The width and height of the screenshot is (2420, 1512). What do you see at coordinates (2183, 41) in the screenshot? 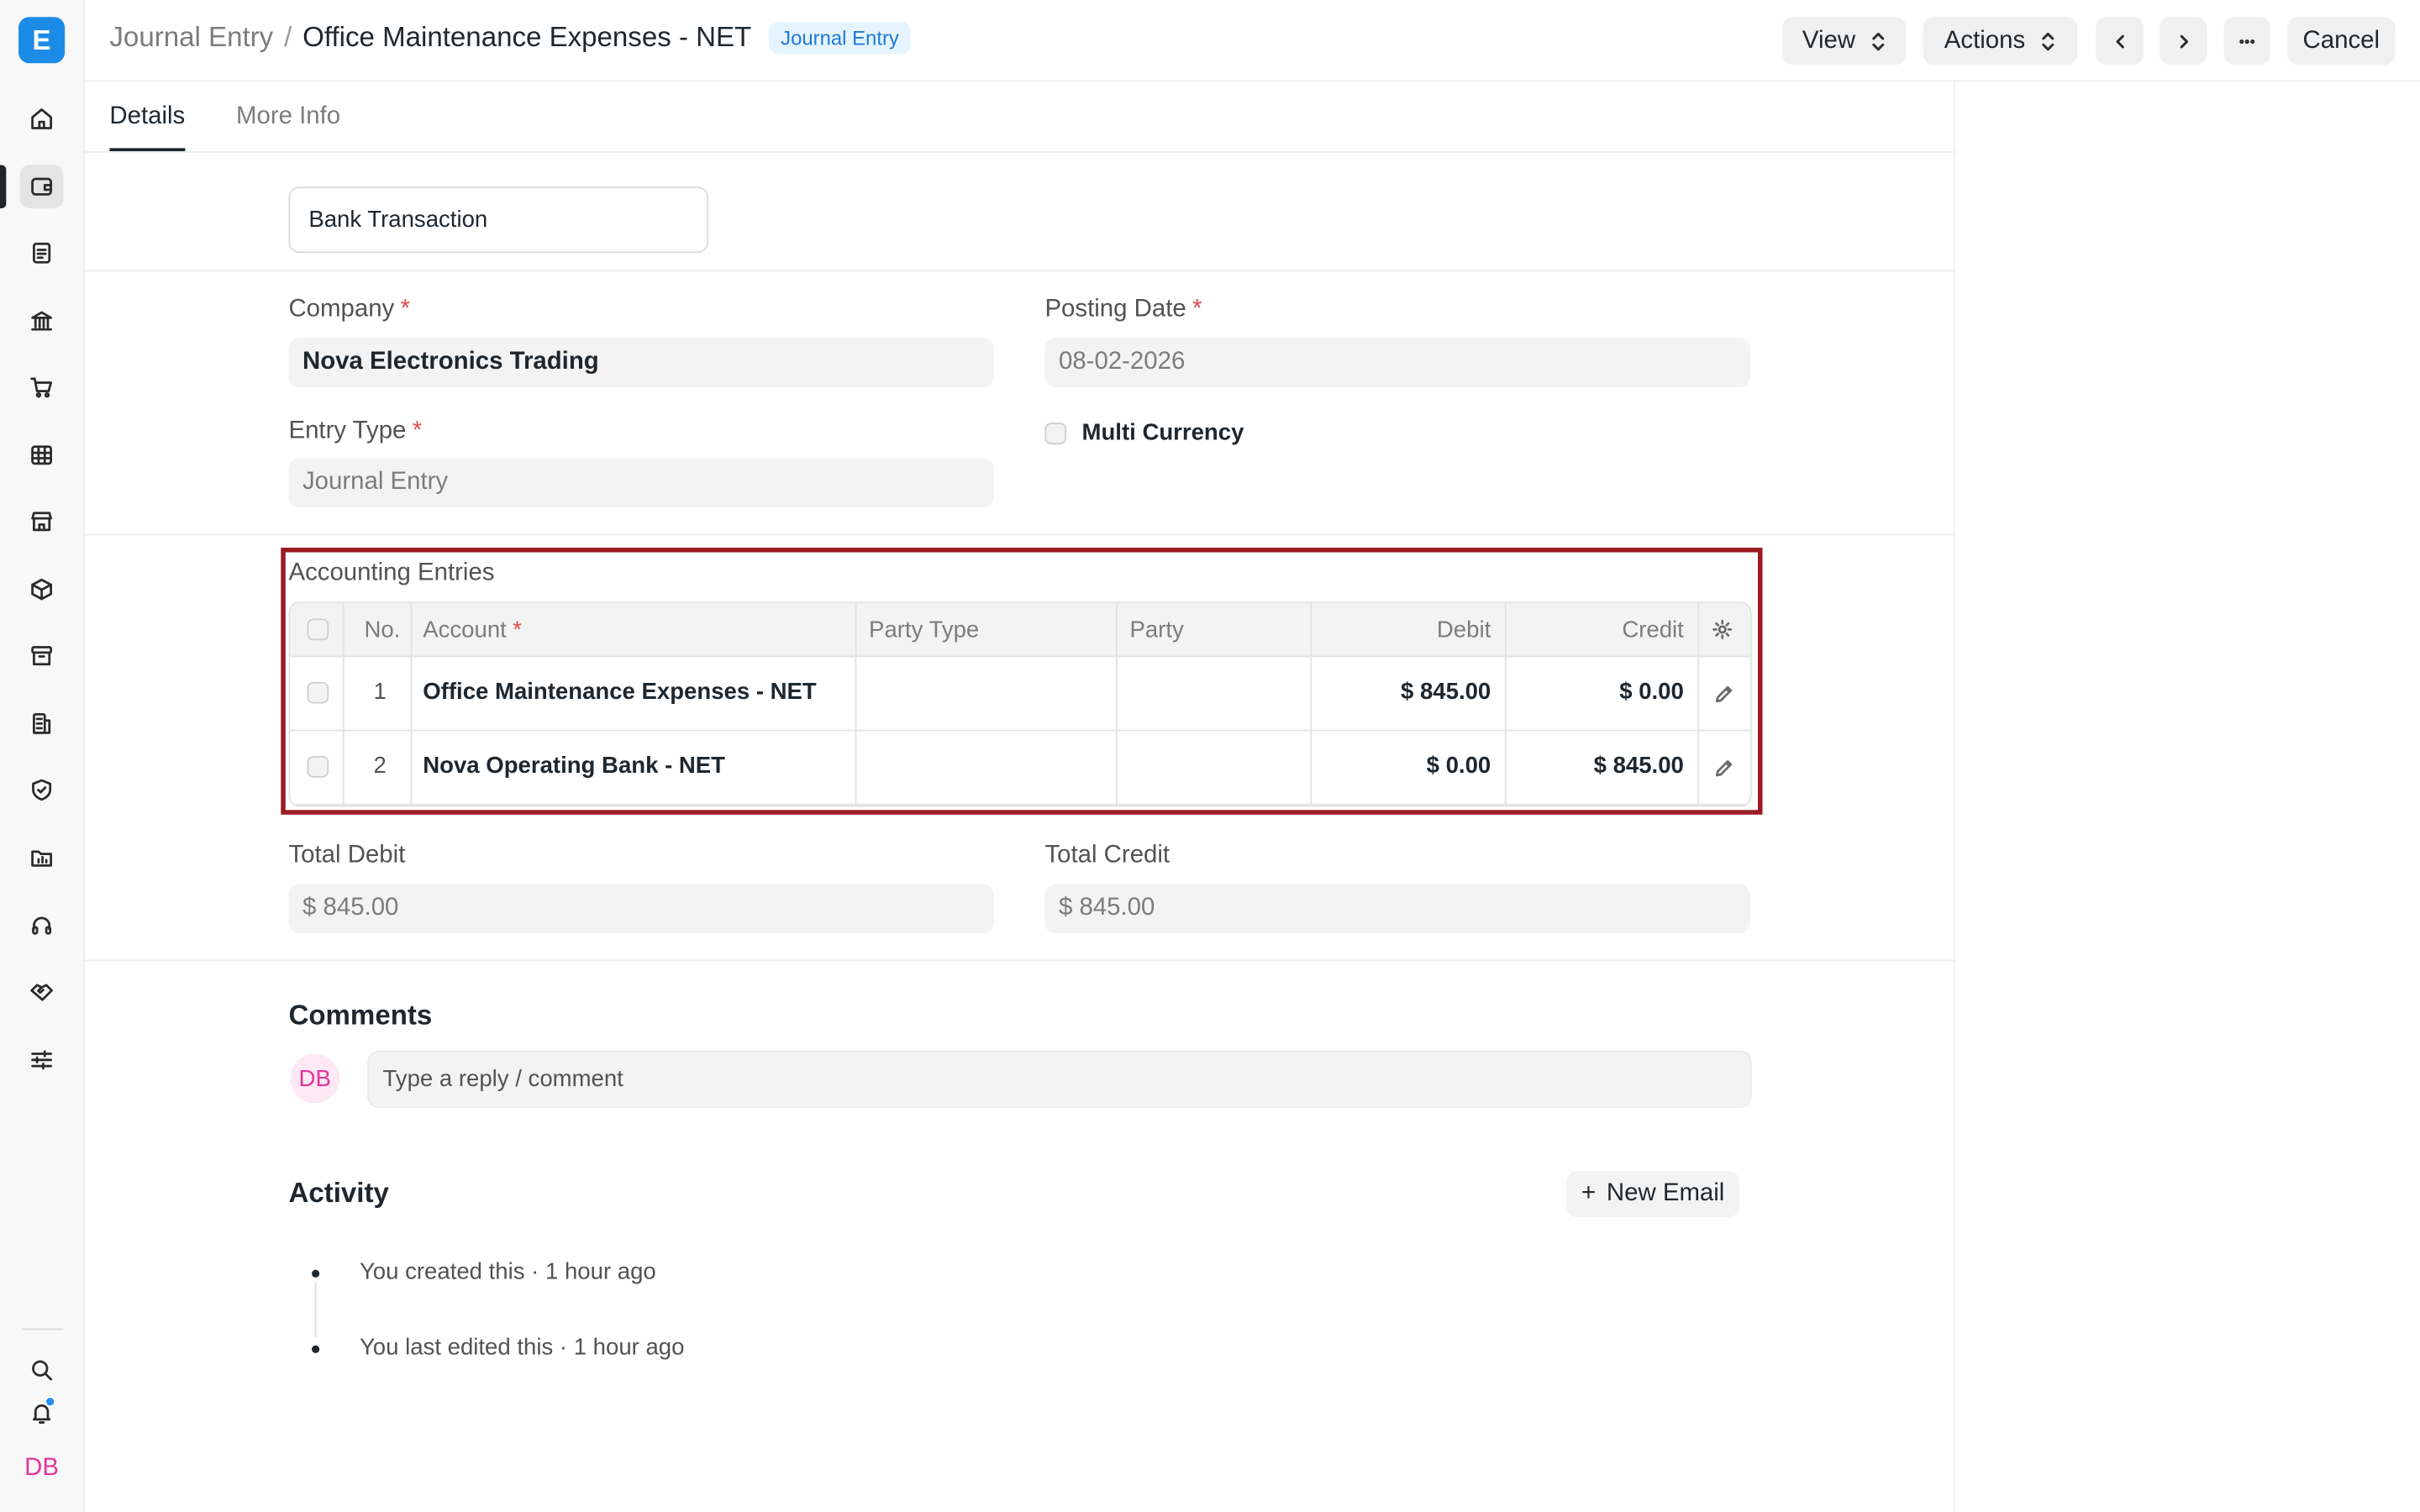
I see `next-record-button` at bounding box center [2183, 41].